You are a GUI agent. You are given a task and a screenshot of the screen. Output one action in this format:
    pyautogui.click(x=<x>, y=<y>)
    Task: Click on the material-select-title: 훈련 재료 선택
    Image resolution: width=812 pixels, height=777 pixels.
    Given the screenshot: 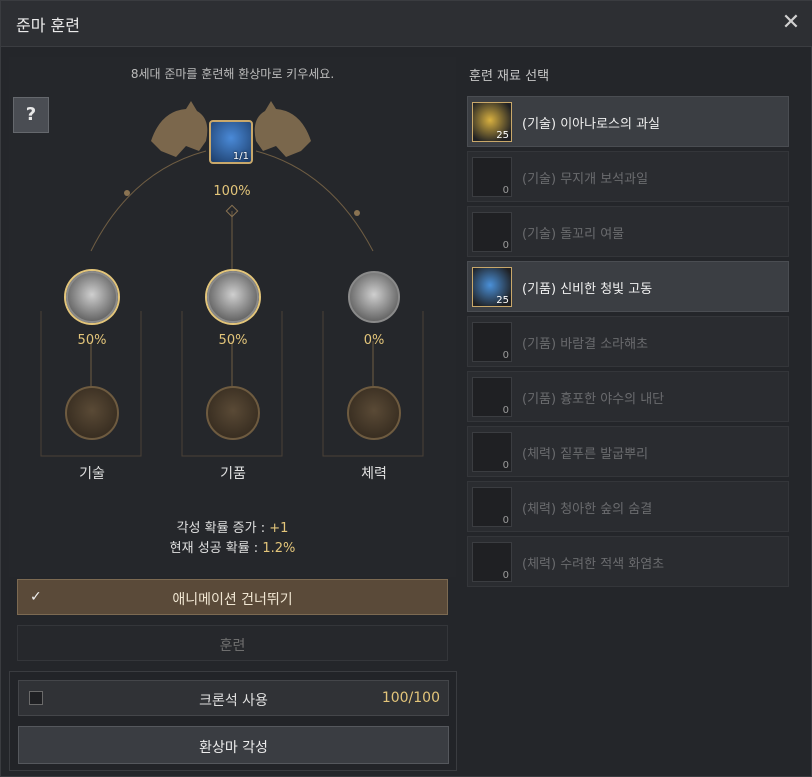 What is the action you would take?
    pyautogui.click(x=509, y=76)
    